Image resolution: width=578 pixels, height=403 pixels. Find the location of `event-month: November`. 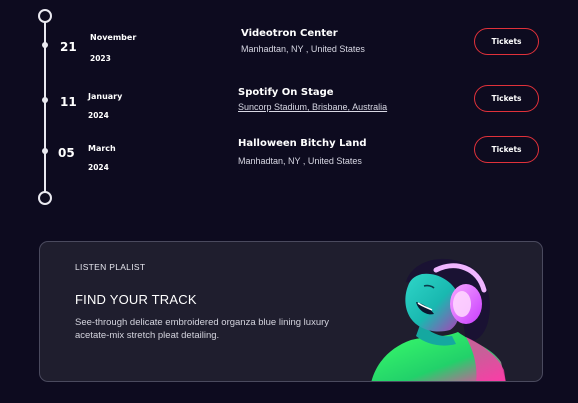

event-month: November is located at coordinates (113, 37).